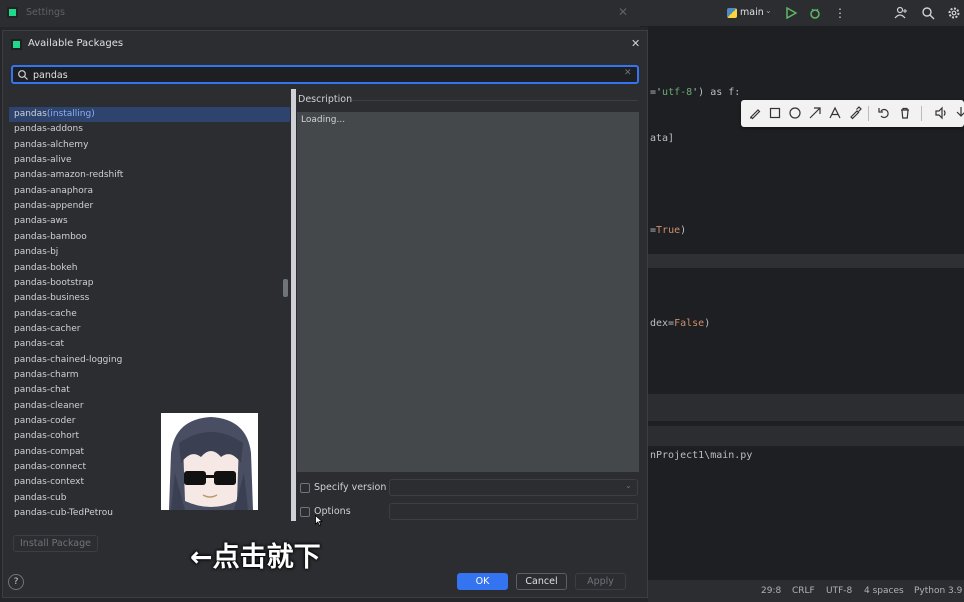 The image size is (964, 602). What do you see at coordinates (49, 451) in the screenshot?
I see `package-name: pandas-compat` at bounding box center [49, 451].